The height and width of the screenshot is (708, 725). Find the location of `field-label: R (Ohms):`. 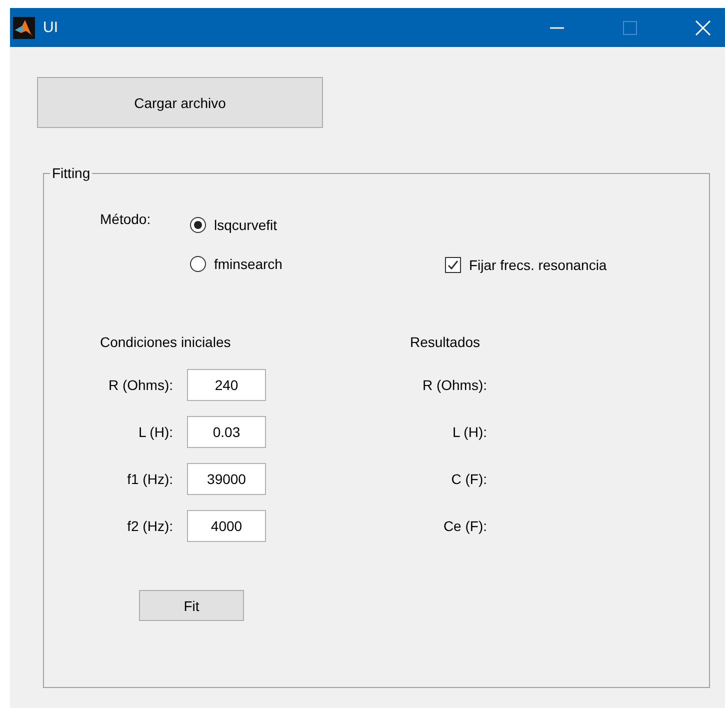

field-label: R (Ohms): is located at coordinates (140, 385).